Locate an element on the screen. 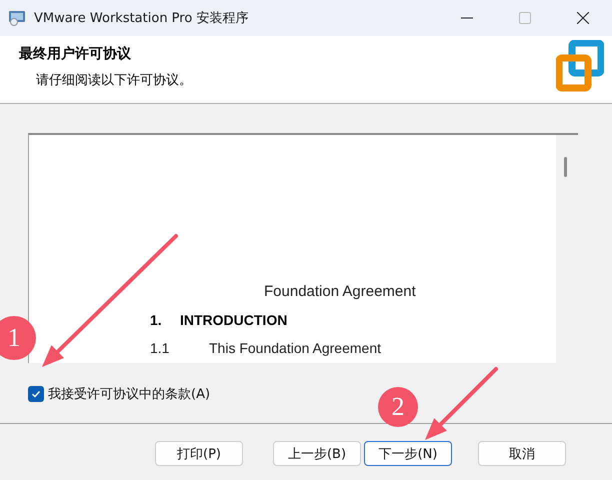  document-heading: Foundation Agreement is located at coordinates (340, 291).